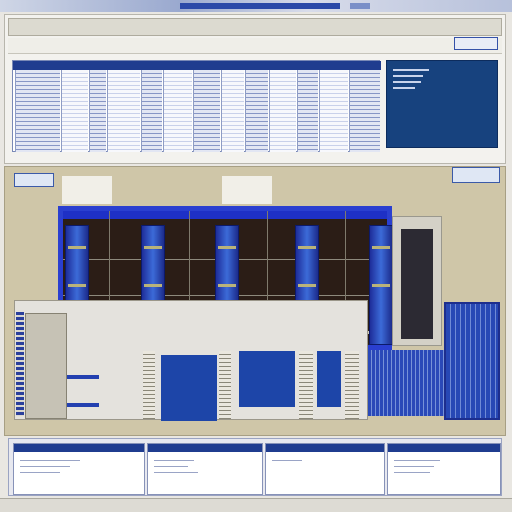  Describe the element at coordinates (476, 175) in the screenshot. I see `viewport-right-button` at that location.